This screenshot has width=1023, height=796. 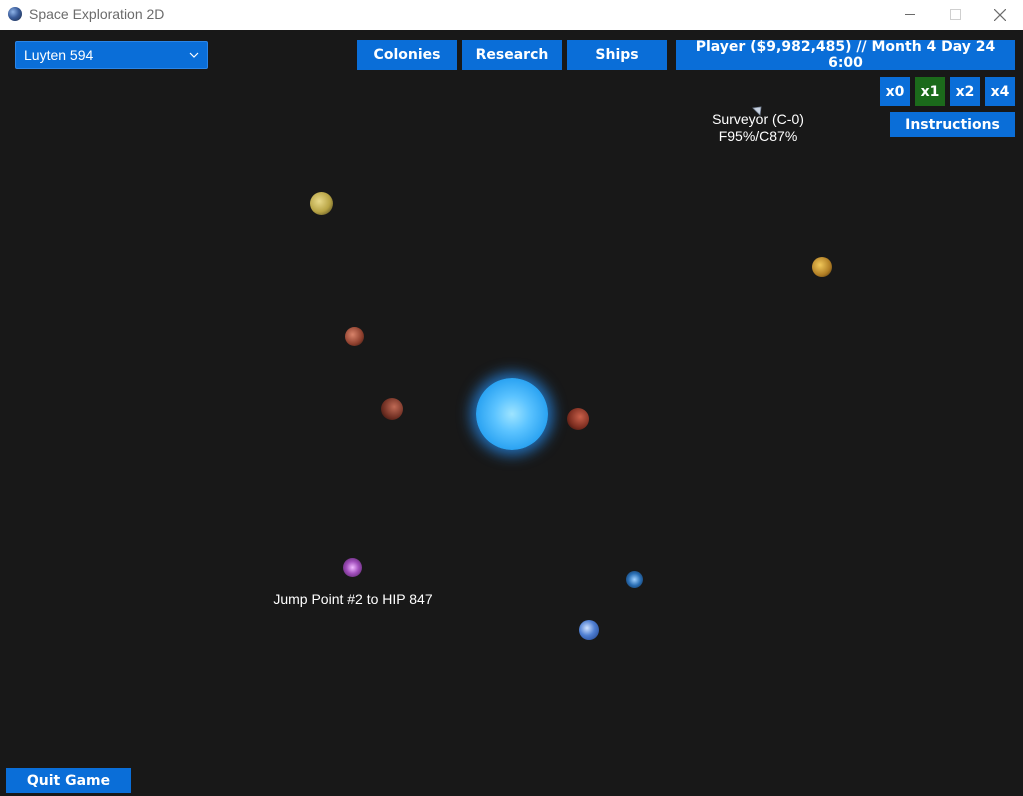 What do you see at coordinates (954, 15) in the screenshot?
I see `maximize-button` at bounding box center [954, 15].